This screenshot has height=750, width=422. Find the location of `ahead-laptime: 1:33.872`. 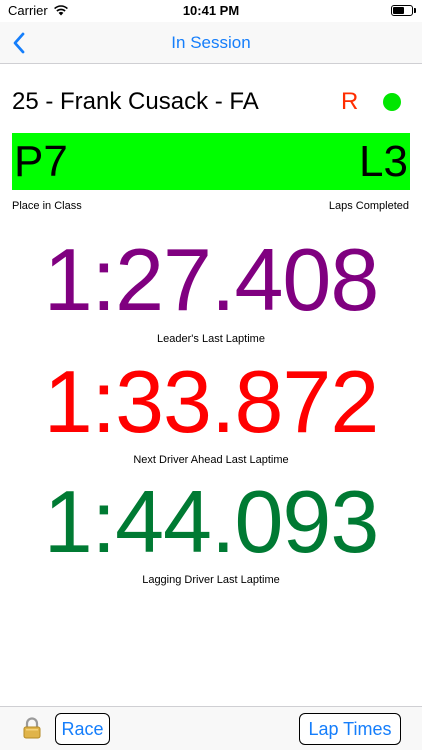

ahead-laptime: 1:33.872 is located at coordinates (211, 401).